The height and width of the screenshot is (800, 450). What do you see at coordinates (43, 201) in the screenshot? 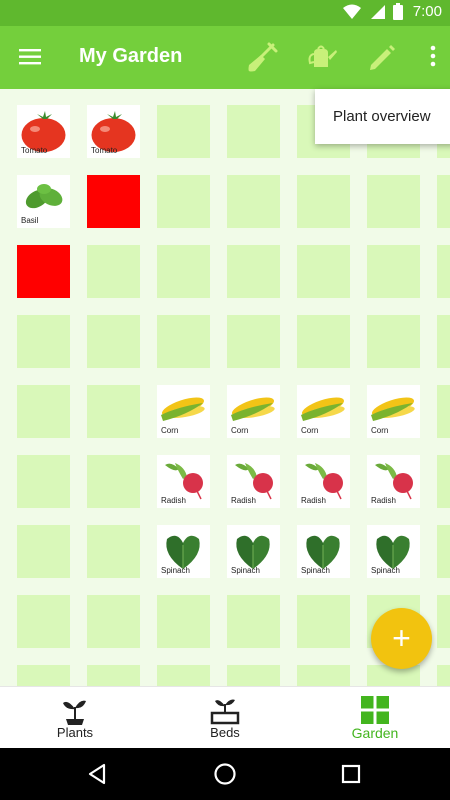
I see `plant-cell-basil: Basil` at bounding box center [43, 201].